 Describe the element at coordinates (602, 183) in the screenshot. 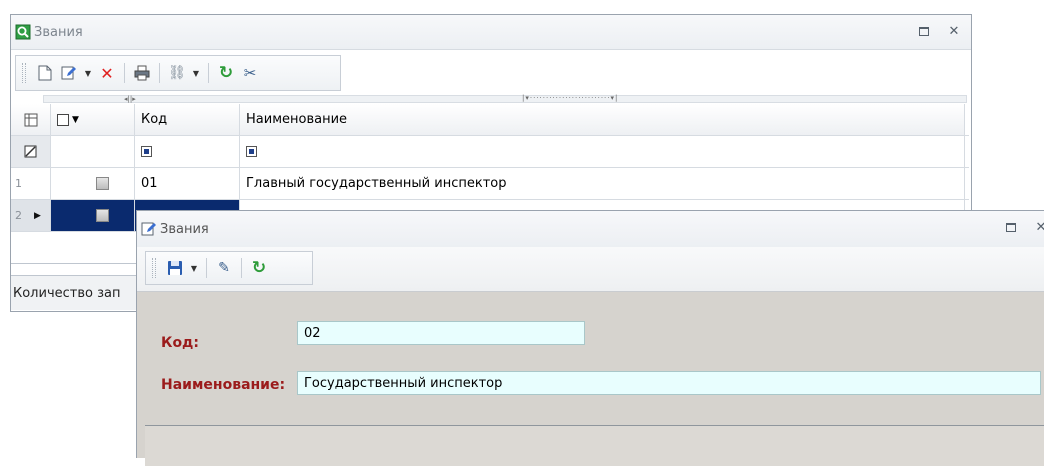

I see `cell-name: Главный государственный инспектор` at that location.